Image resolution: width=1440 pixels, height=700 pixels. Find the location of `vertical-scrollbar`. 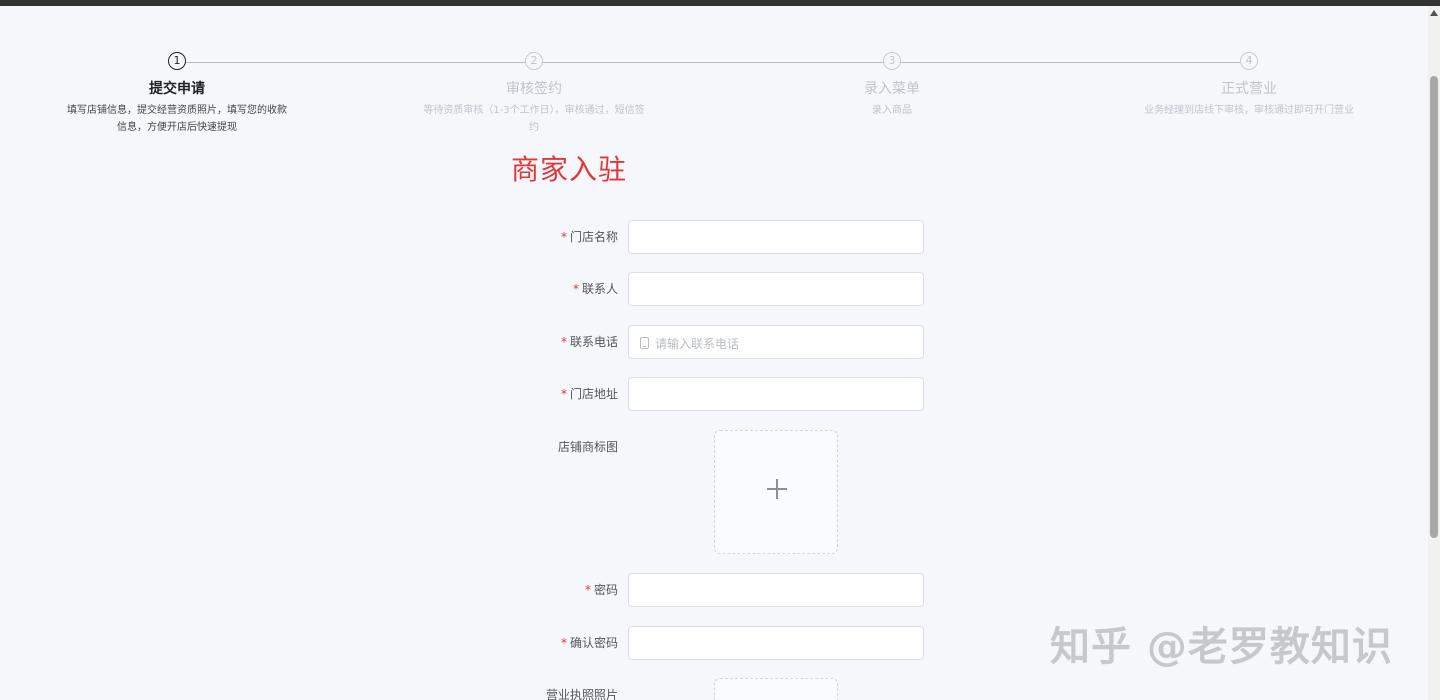

vertical-scrollbar is located at coordinates (1434, 353).